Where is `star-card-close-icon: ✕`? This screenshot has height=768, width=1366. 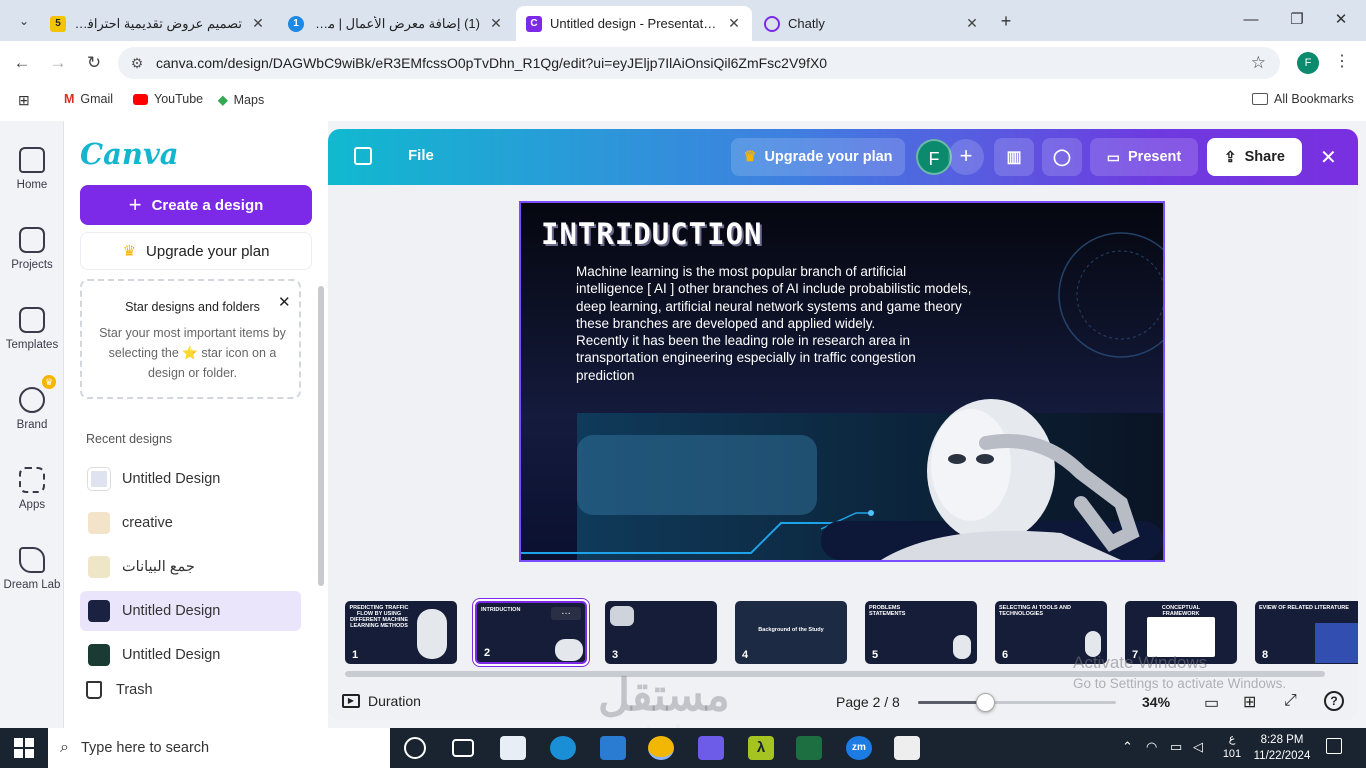 star-card-close-icon: ✕ is located at coordinates (284, 302).